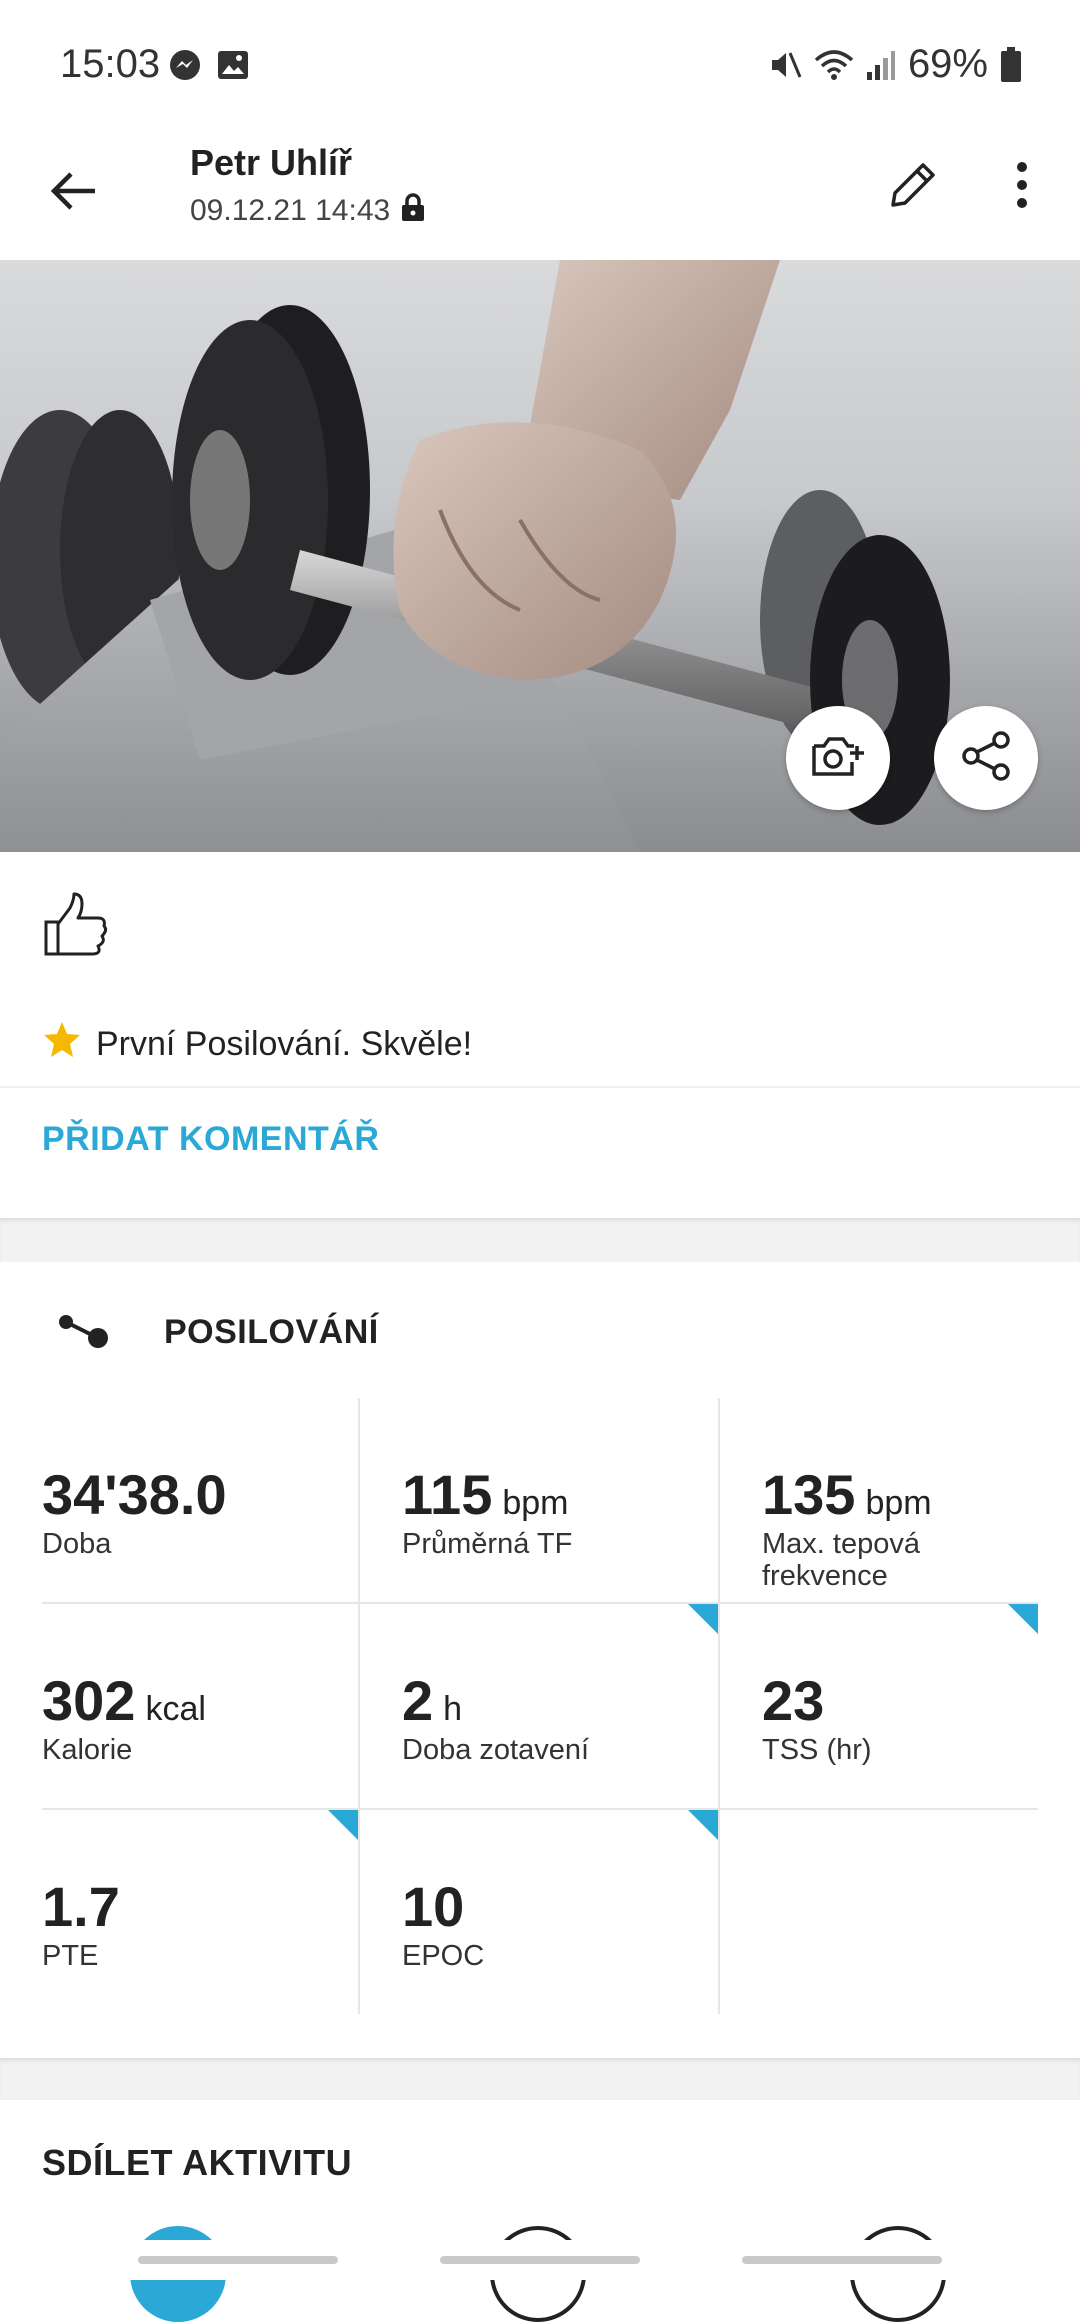  I want to click on battery-label: 69%, so click(947, 64).